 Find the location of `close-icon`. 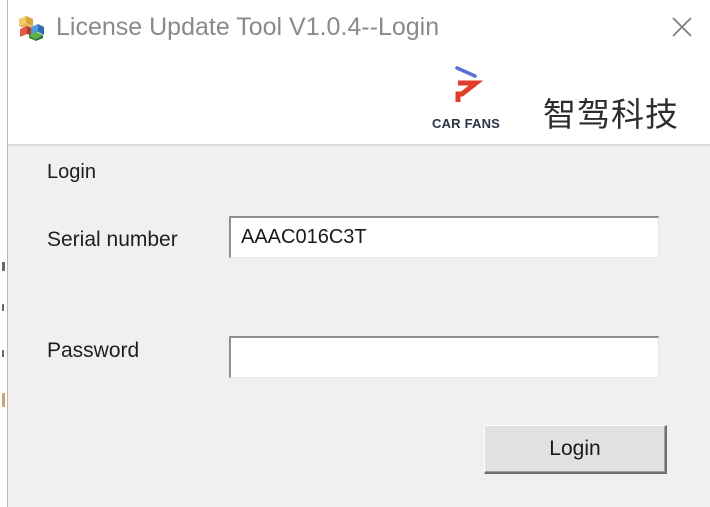

close-icon is located at coordinates (682, 27).